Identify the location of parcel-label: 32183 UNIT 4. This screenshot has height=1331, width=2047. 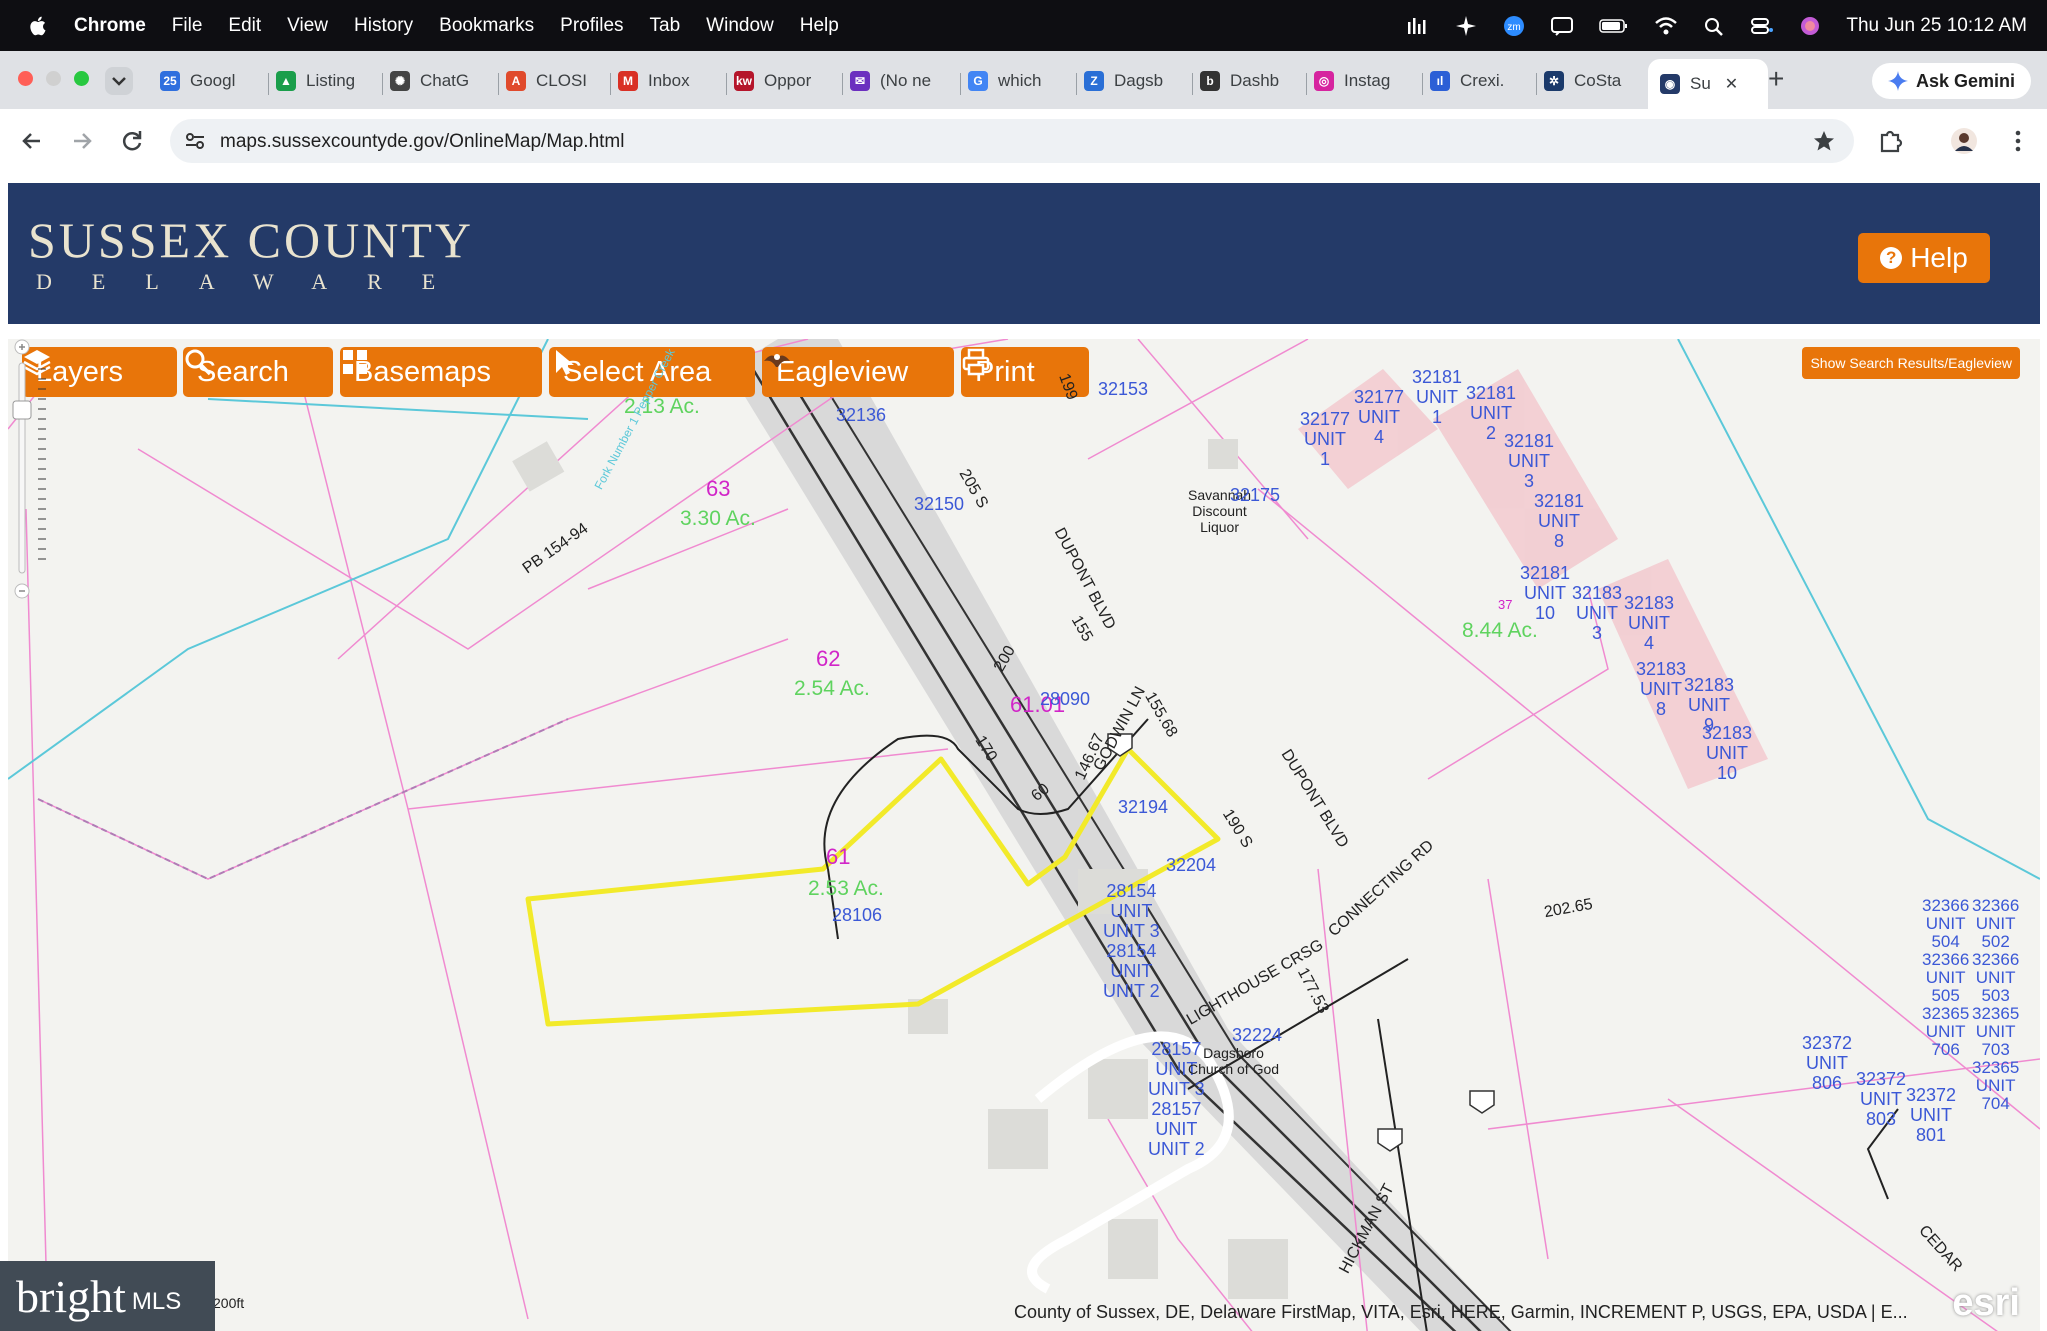
(1649, 623).